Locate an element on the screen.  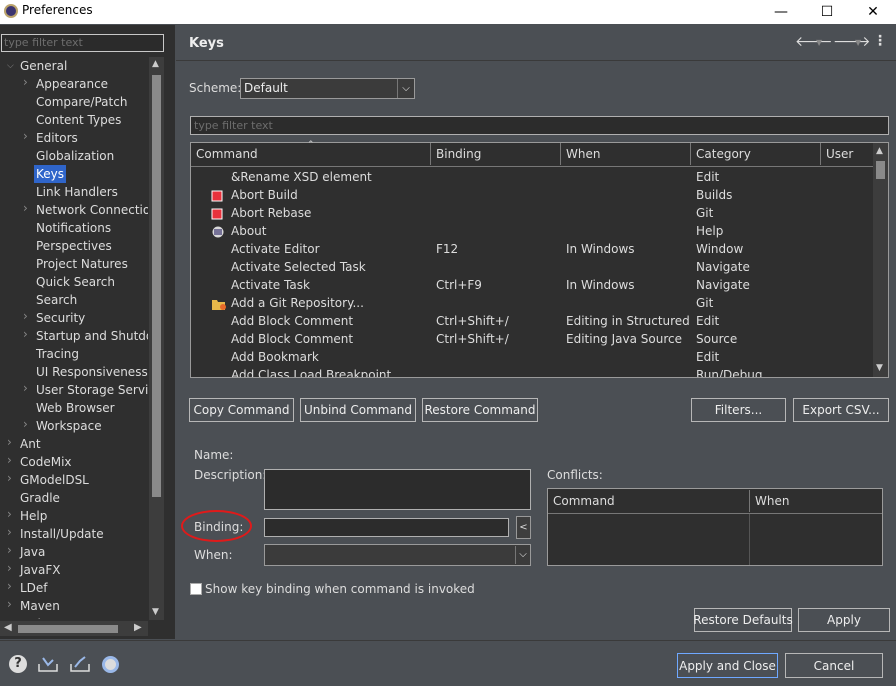
tree-item-keys: Keys is located at coordinates (50, 174).